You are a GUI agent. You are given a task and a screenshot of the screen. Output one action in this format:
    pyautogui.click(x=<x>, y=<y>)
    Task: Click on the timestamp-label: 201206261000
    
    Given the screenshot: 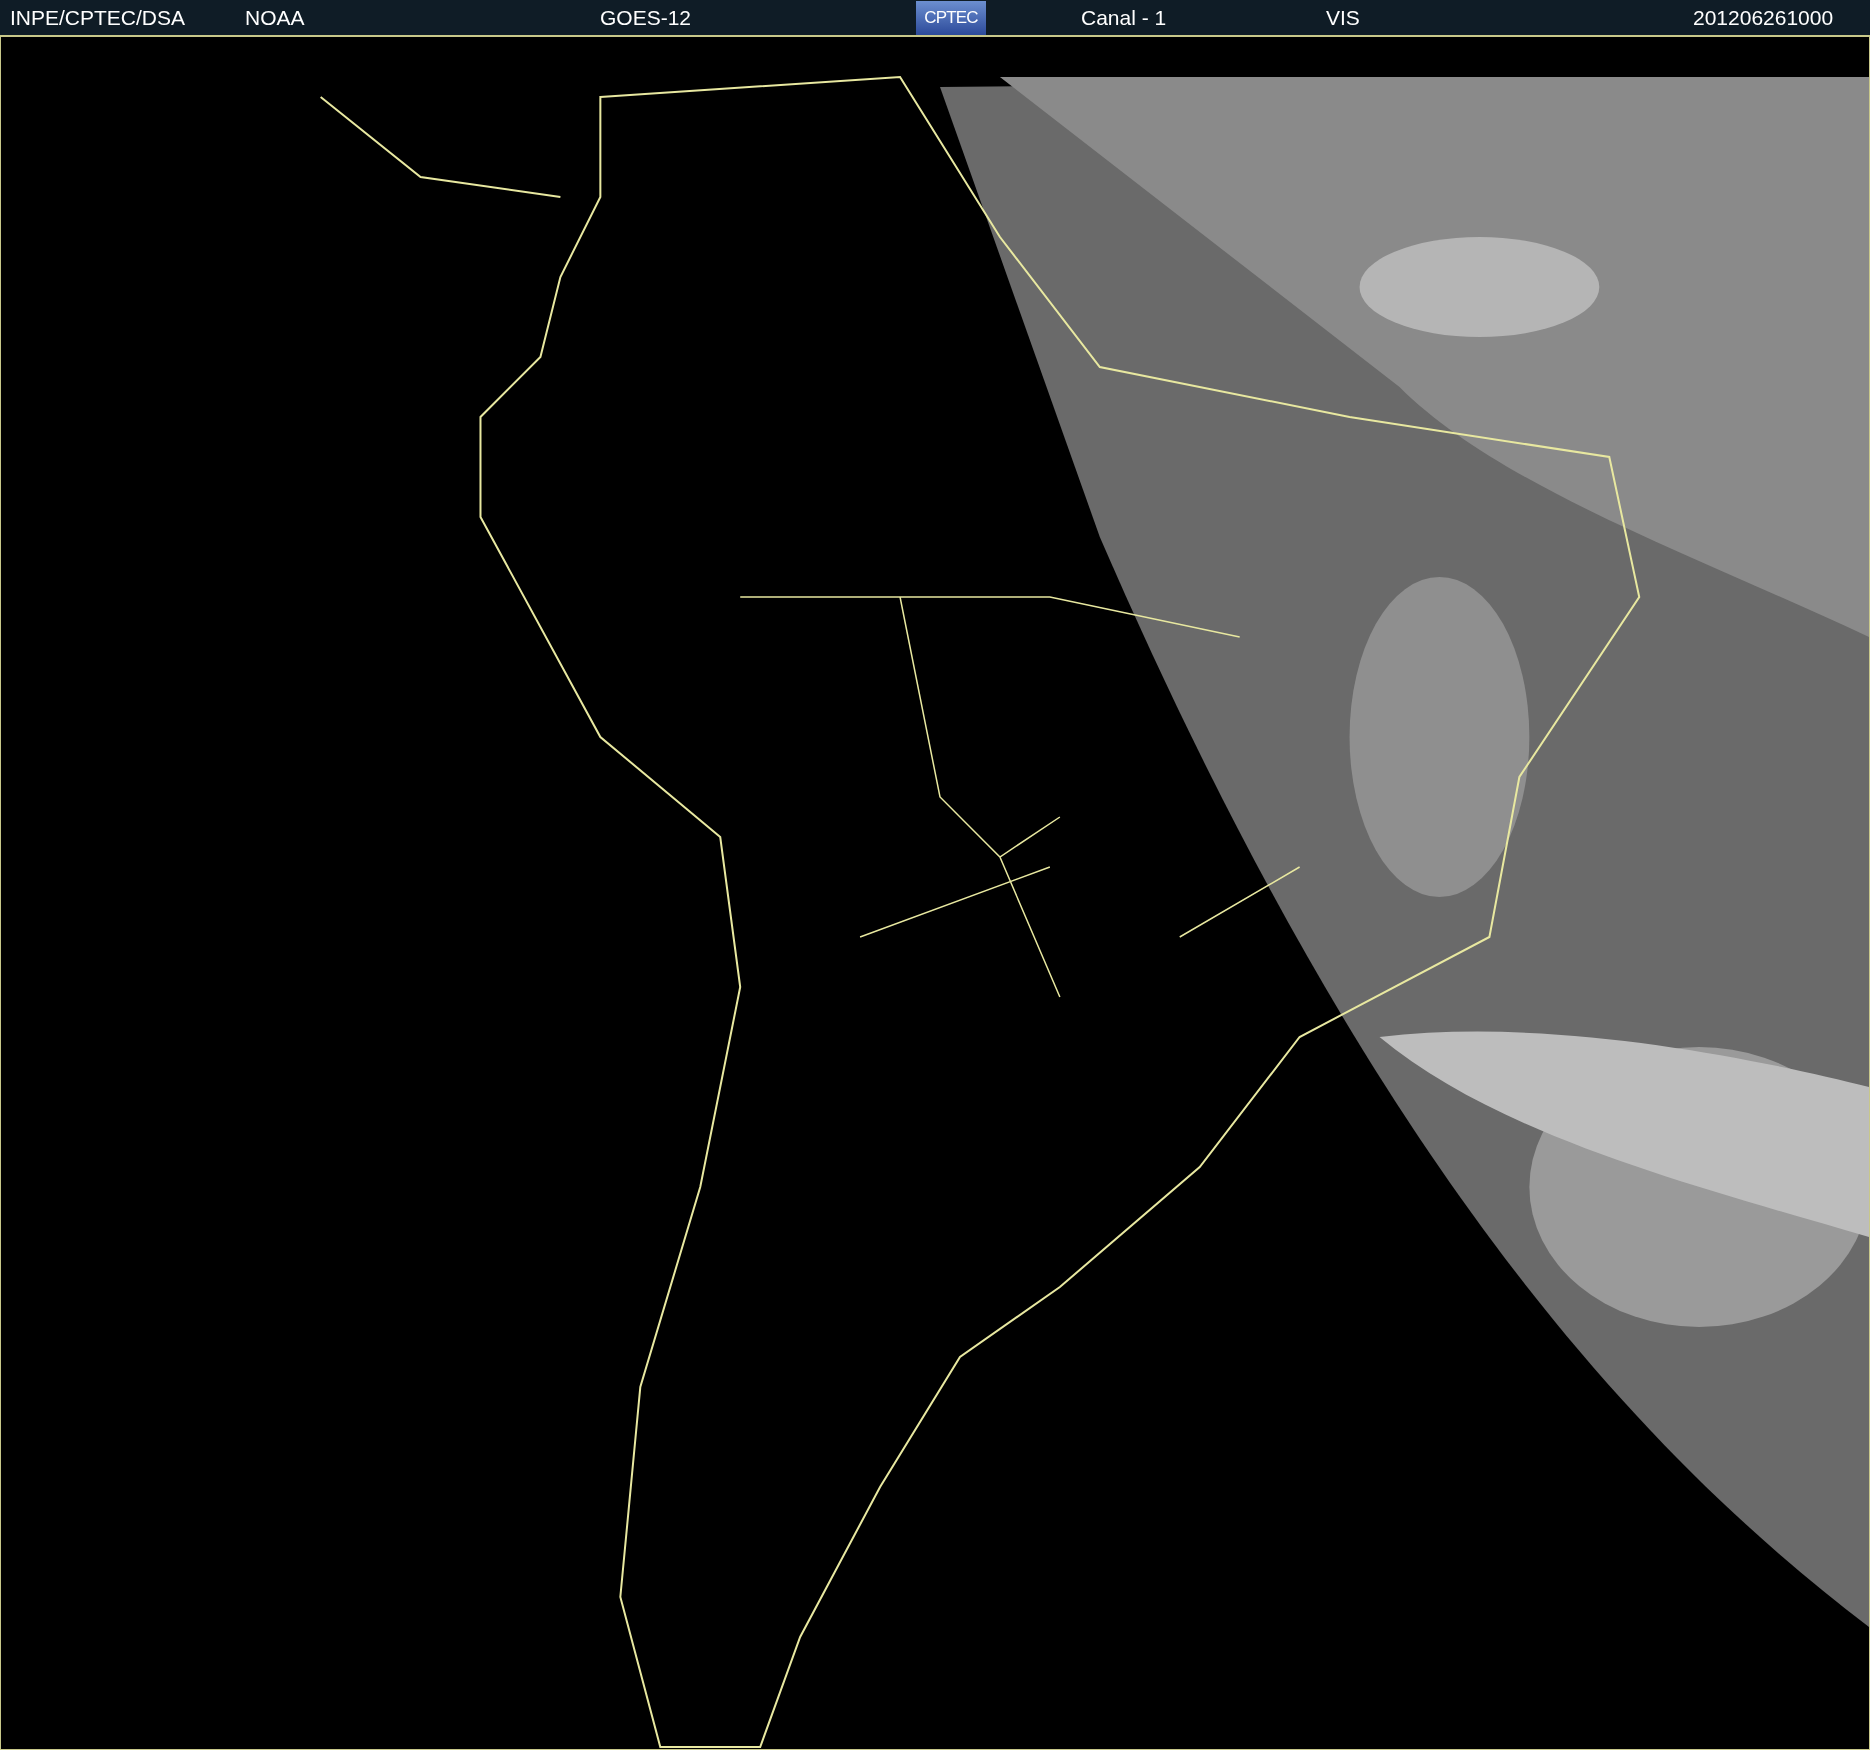 What is the action you would take?
    pyautogui.click(x=1763, y=17)
    